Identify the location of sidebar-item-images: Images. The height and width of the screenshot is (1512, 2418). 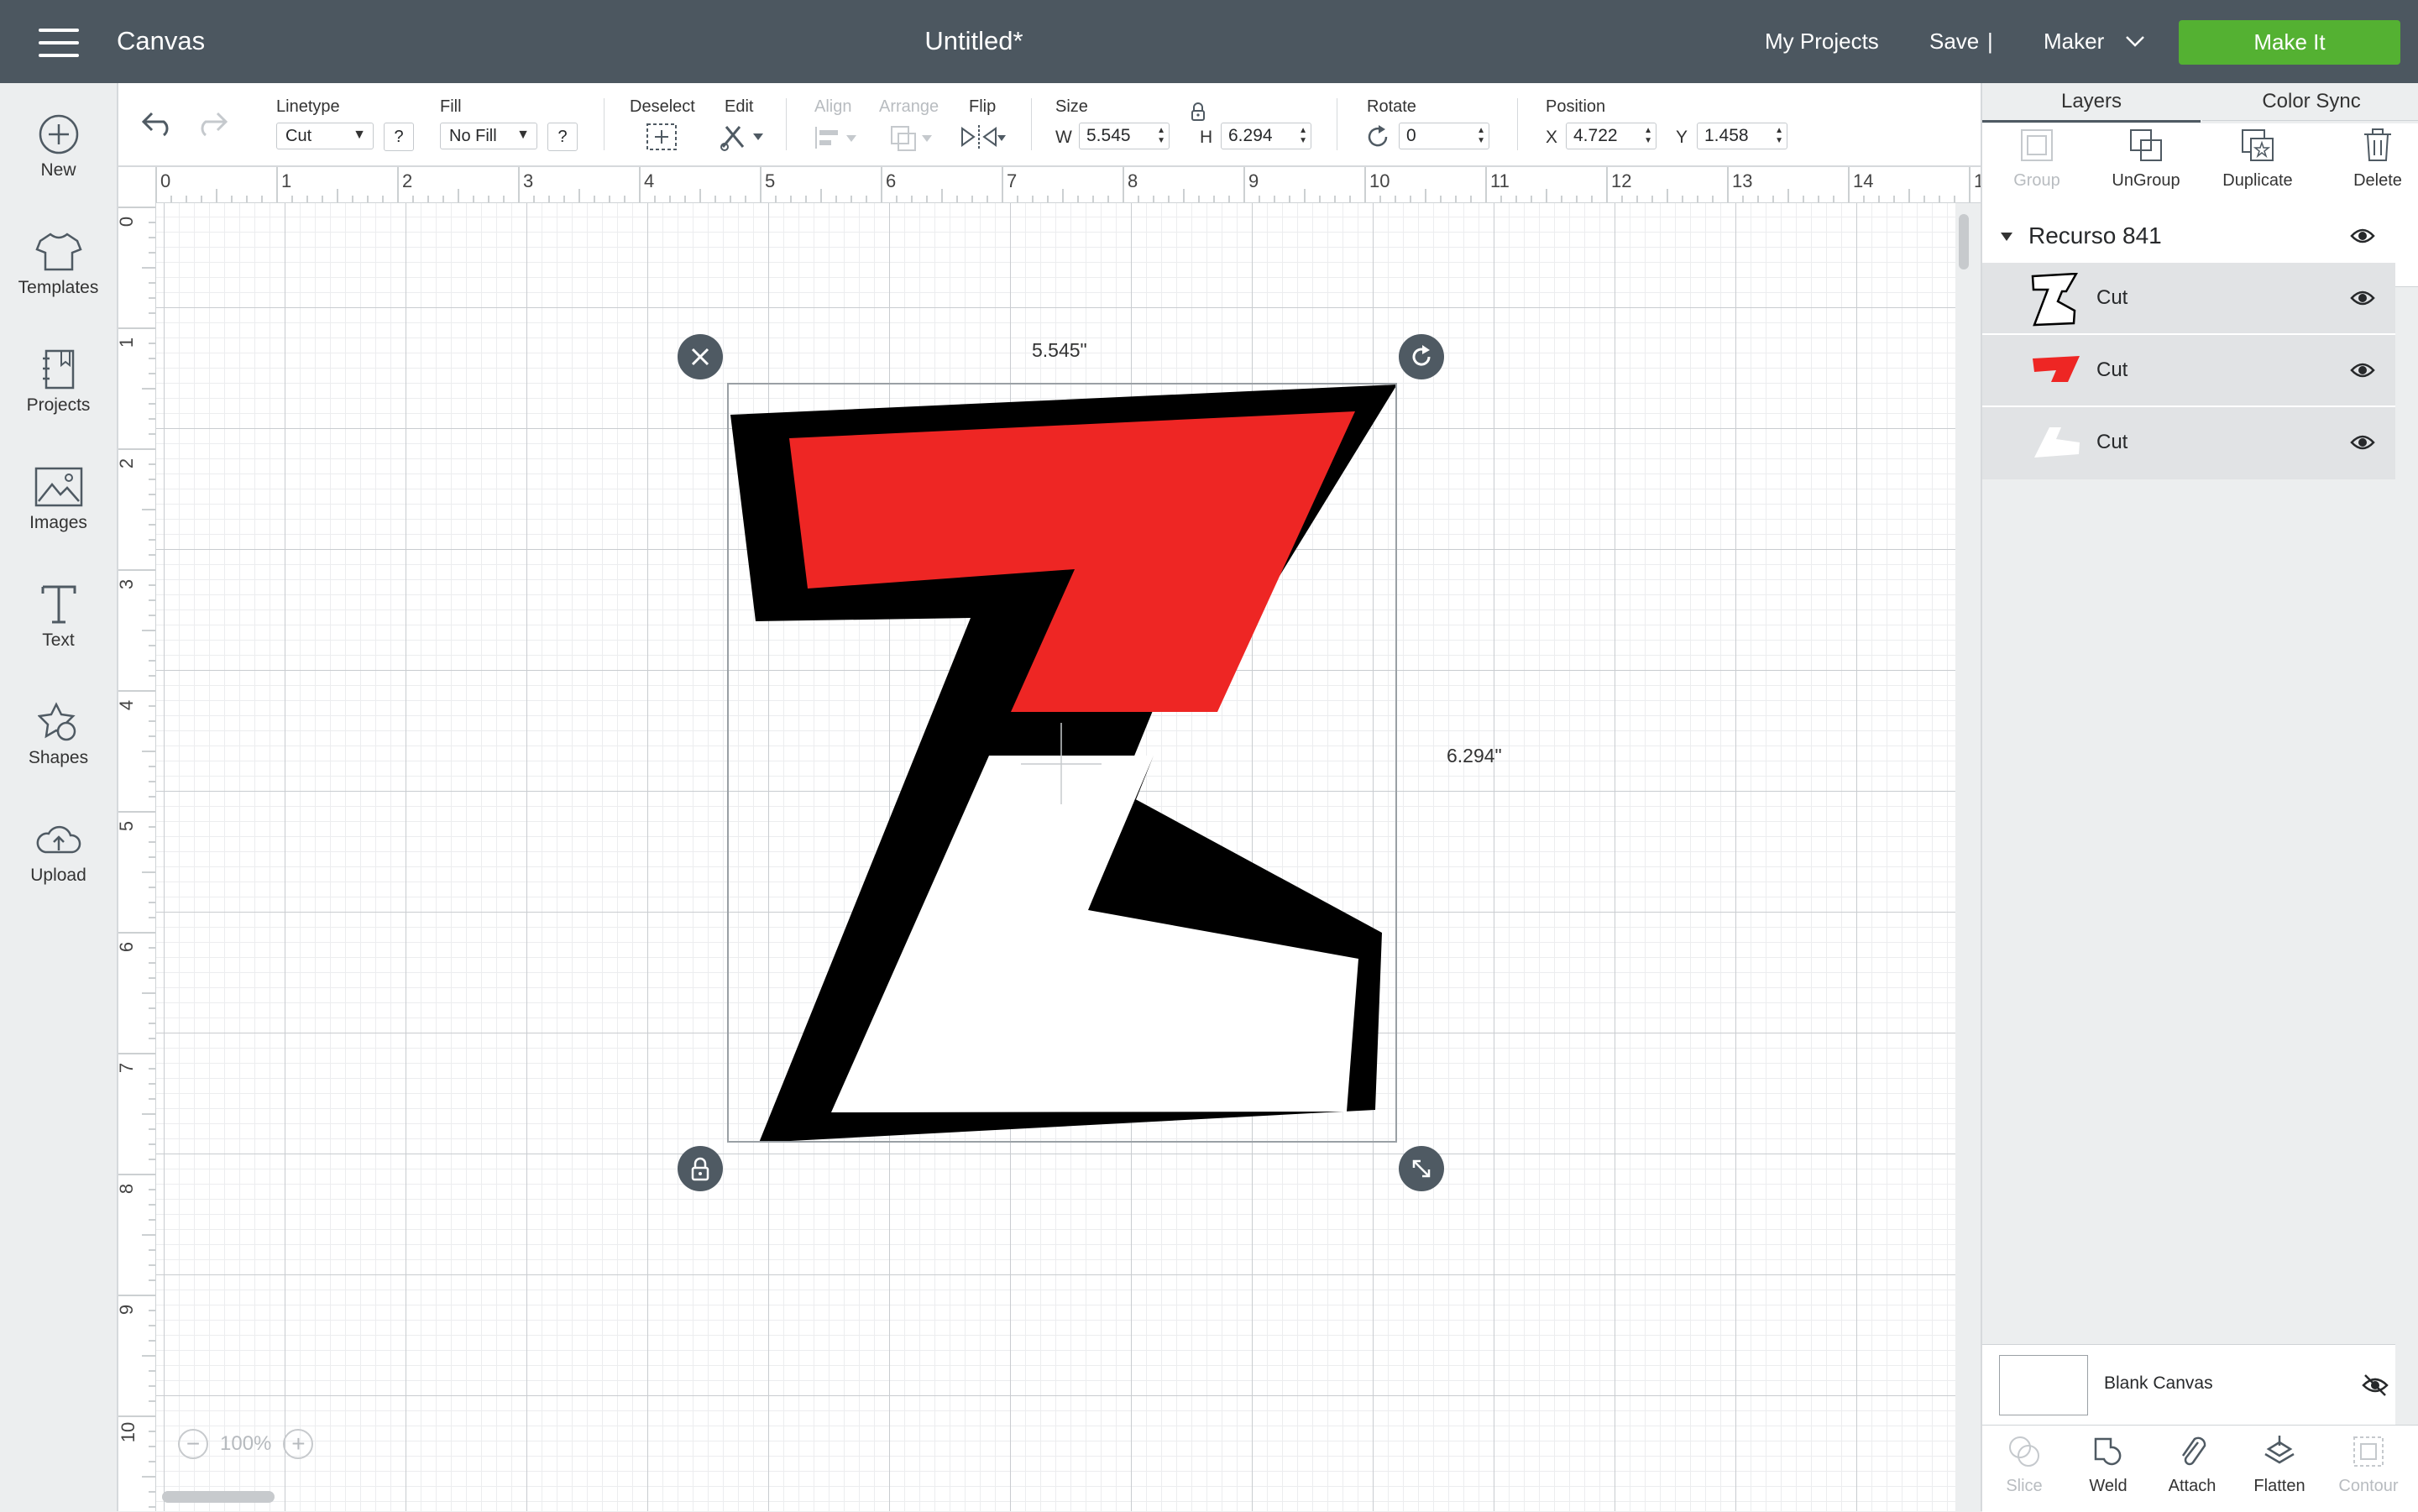
(58, 520).